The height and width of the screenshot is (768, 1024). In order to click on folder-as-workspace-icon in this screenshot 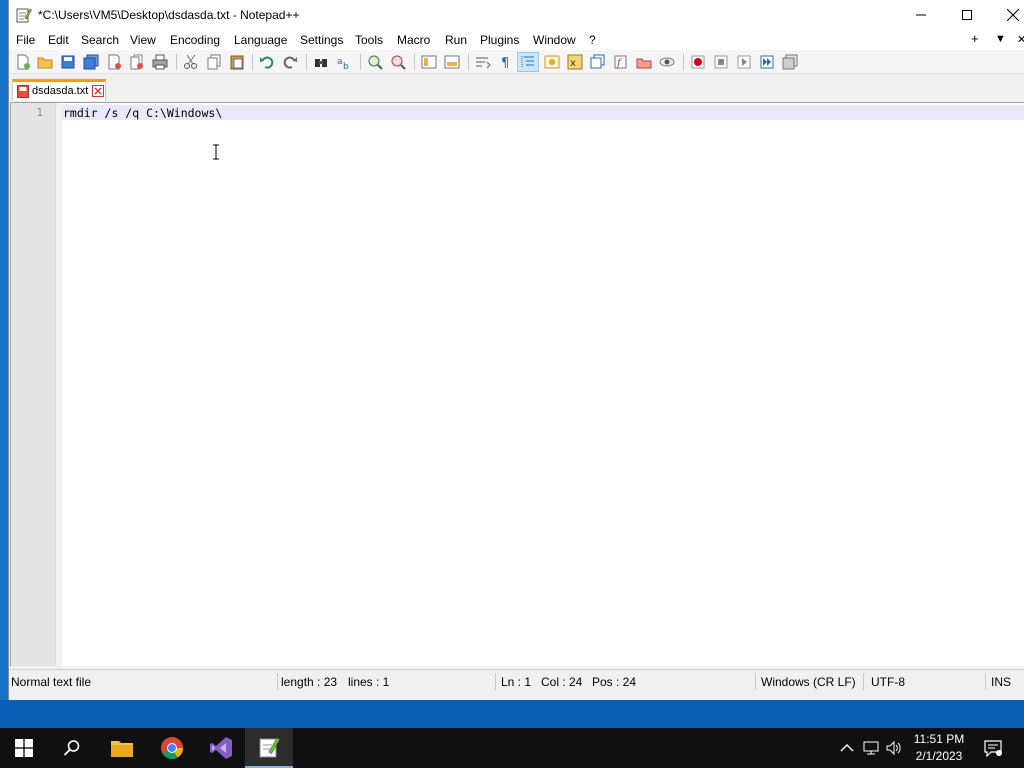, I will do `click(644, 62)`.